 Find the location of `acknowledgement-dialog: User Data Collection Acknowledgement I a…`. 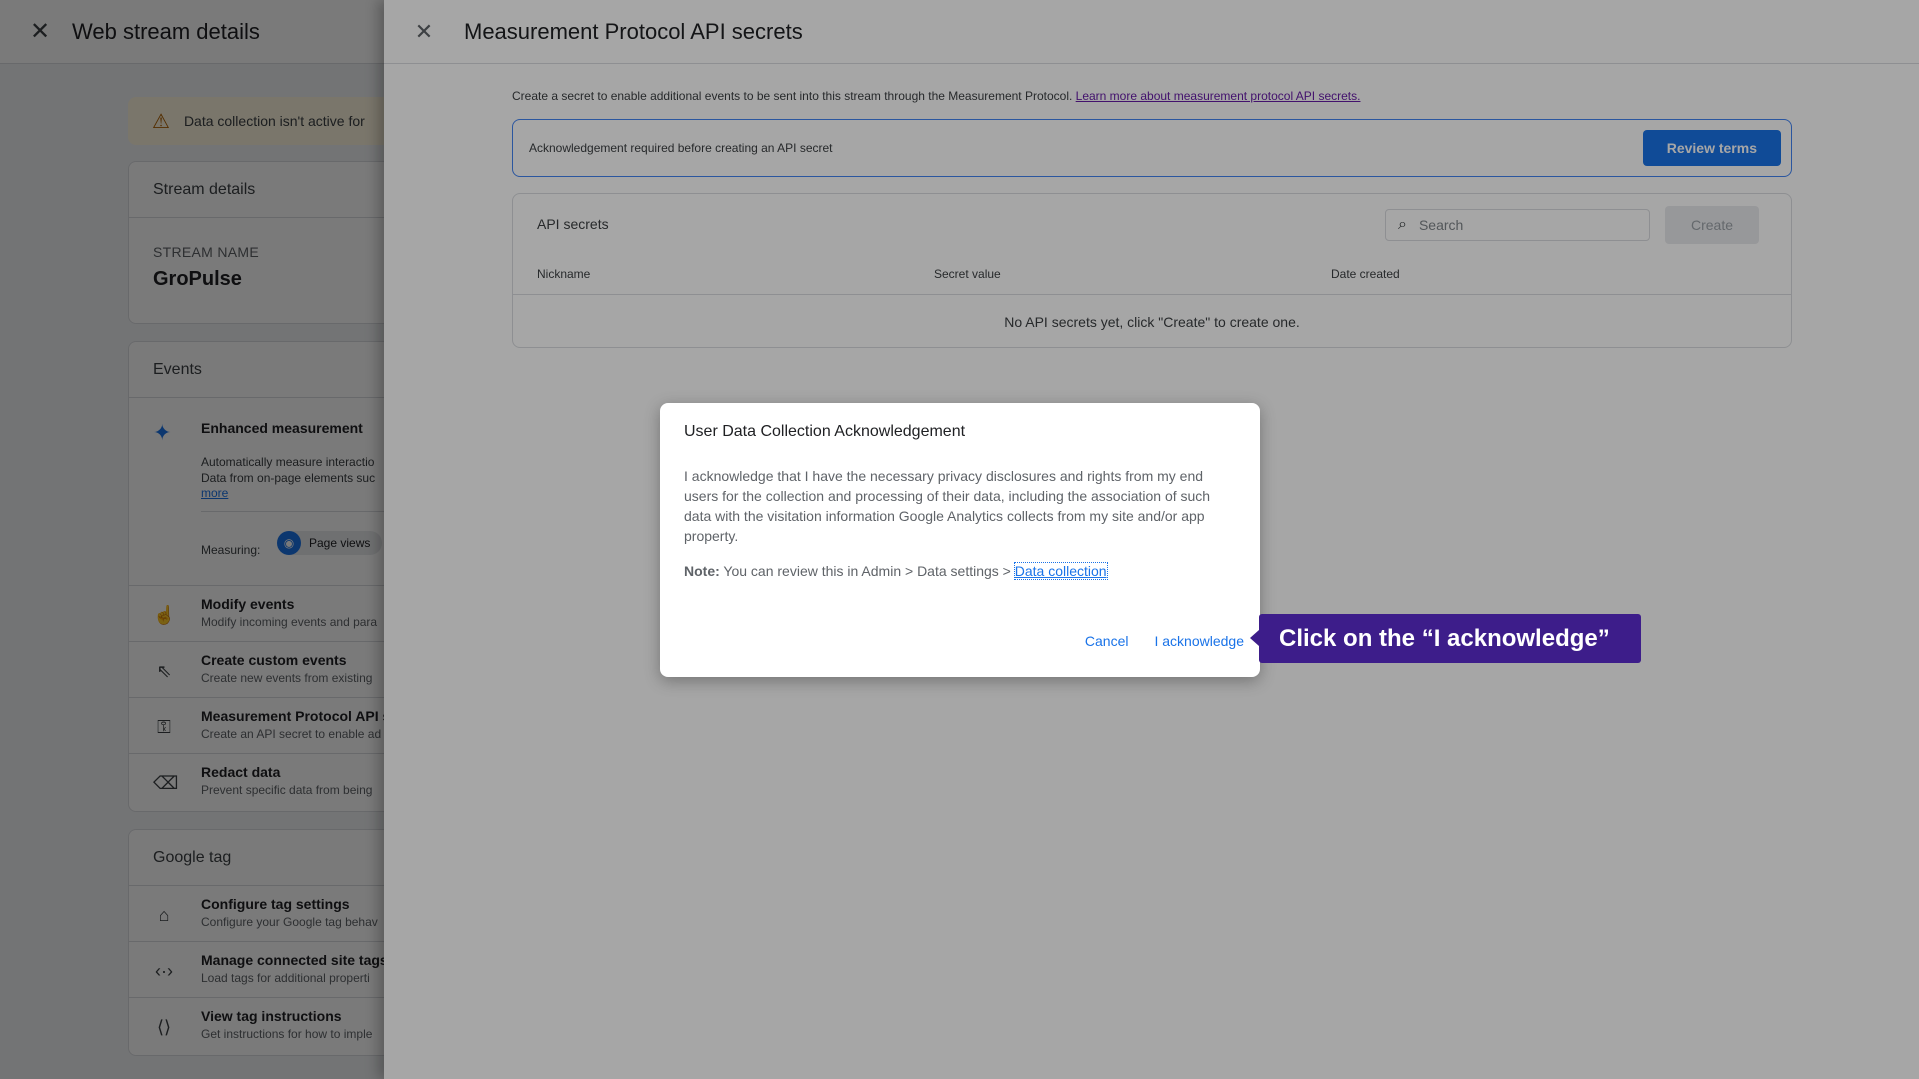

acknowledgement-dialog: User Data Collection Acknowledgement I a… is located at coordinates (960, 540).